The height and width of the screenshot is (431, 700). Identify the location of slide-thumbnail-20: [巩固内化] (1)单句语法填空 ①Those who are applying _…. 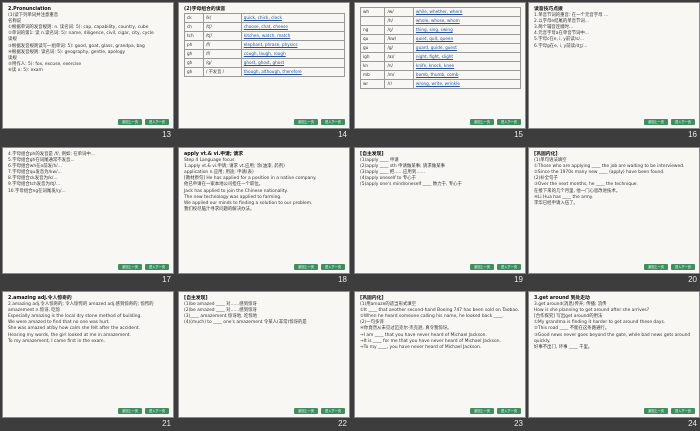
(614, 217).